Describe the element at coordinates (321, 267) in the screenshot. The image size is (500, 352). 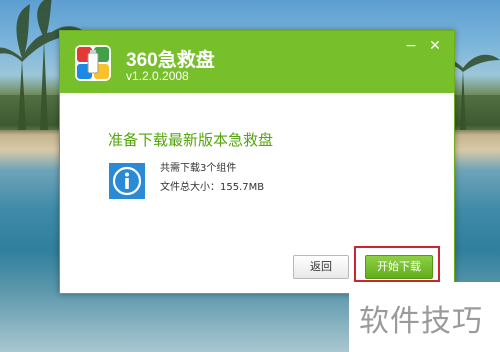
I see `back-button: 返回` at that location.